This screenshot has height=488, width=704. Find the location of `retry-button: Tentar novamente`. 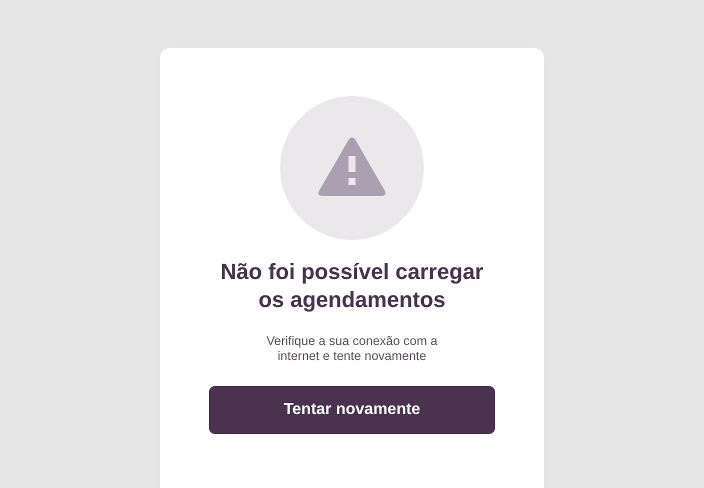

retry-button: Tentar novamente is located at coordinates (352, 410).